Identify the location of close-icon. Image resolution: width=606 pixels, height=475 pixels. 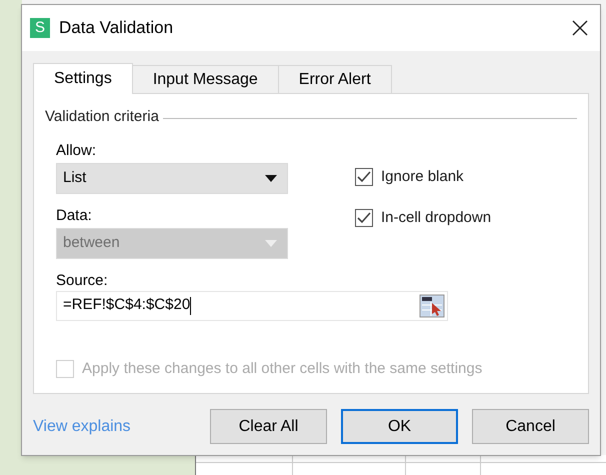
(580, 28).